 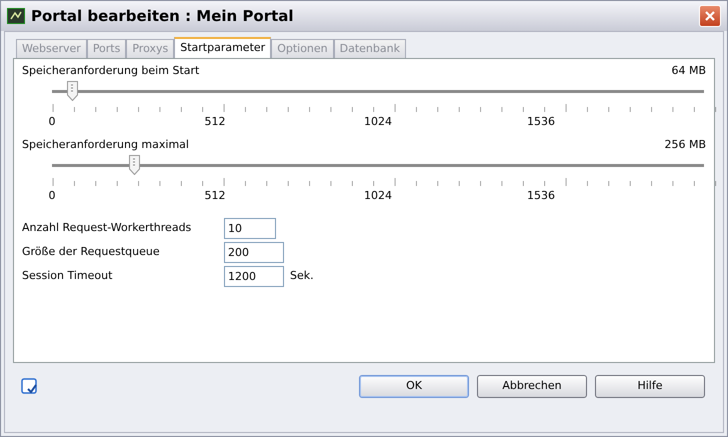 What do you see at coordinates (107, 228) in the screenshot?
I see `field-label: Anzahl Request-Workerthreads` at bounding box center [107, 228].